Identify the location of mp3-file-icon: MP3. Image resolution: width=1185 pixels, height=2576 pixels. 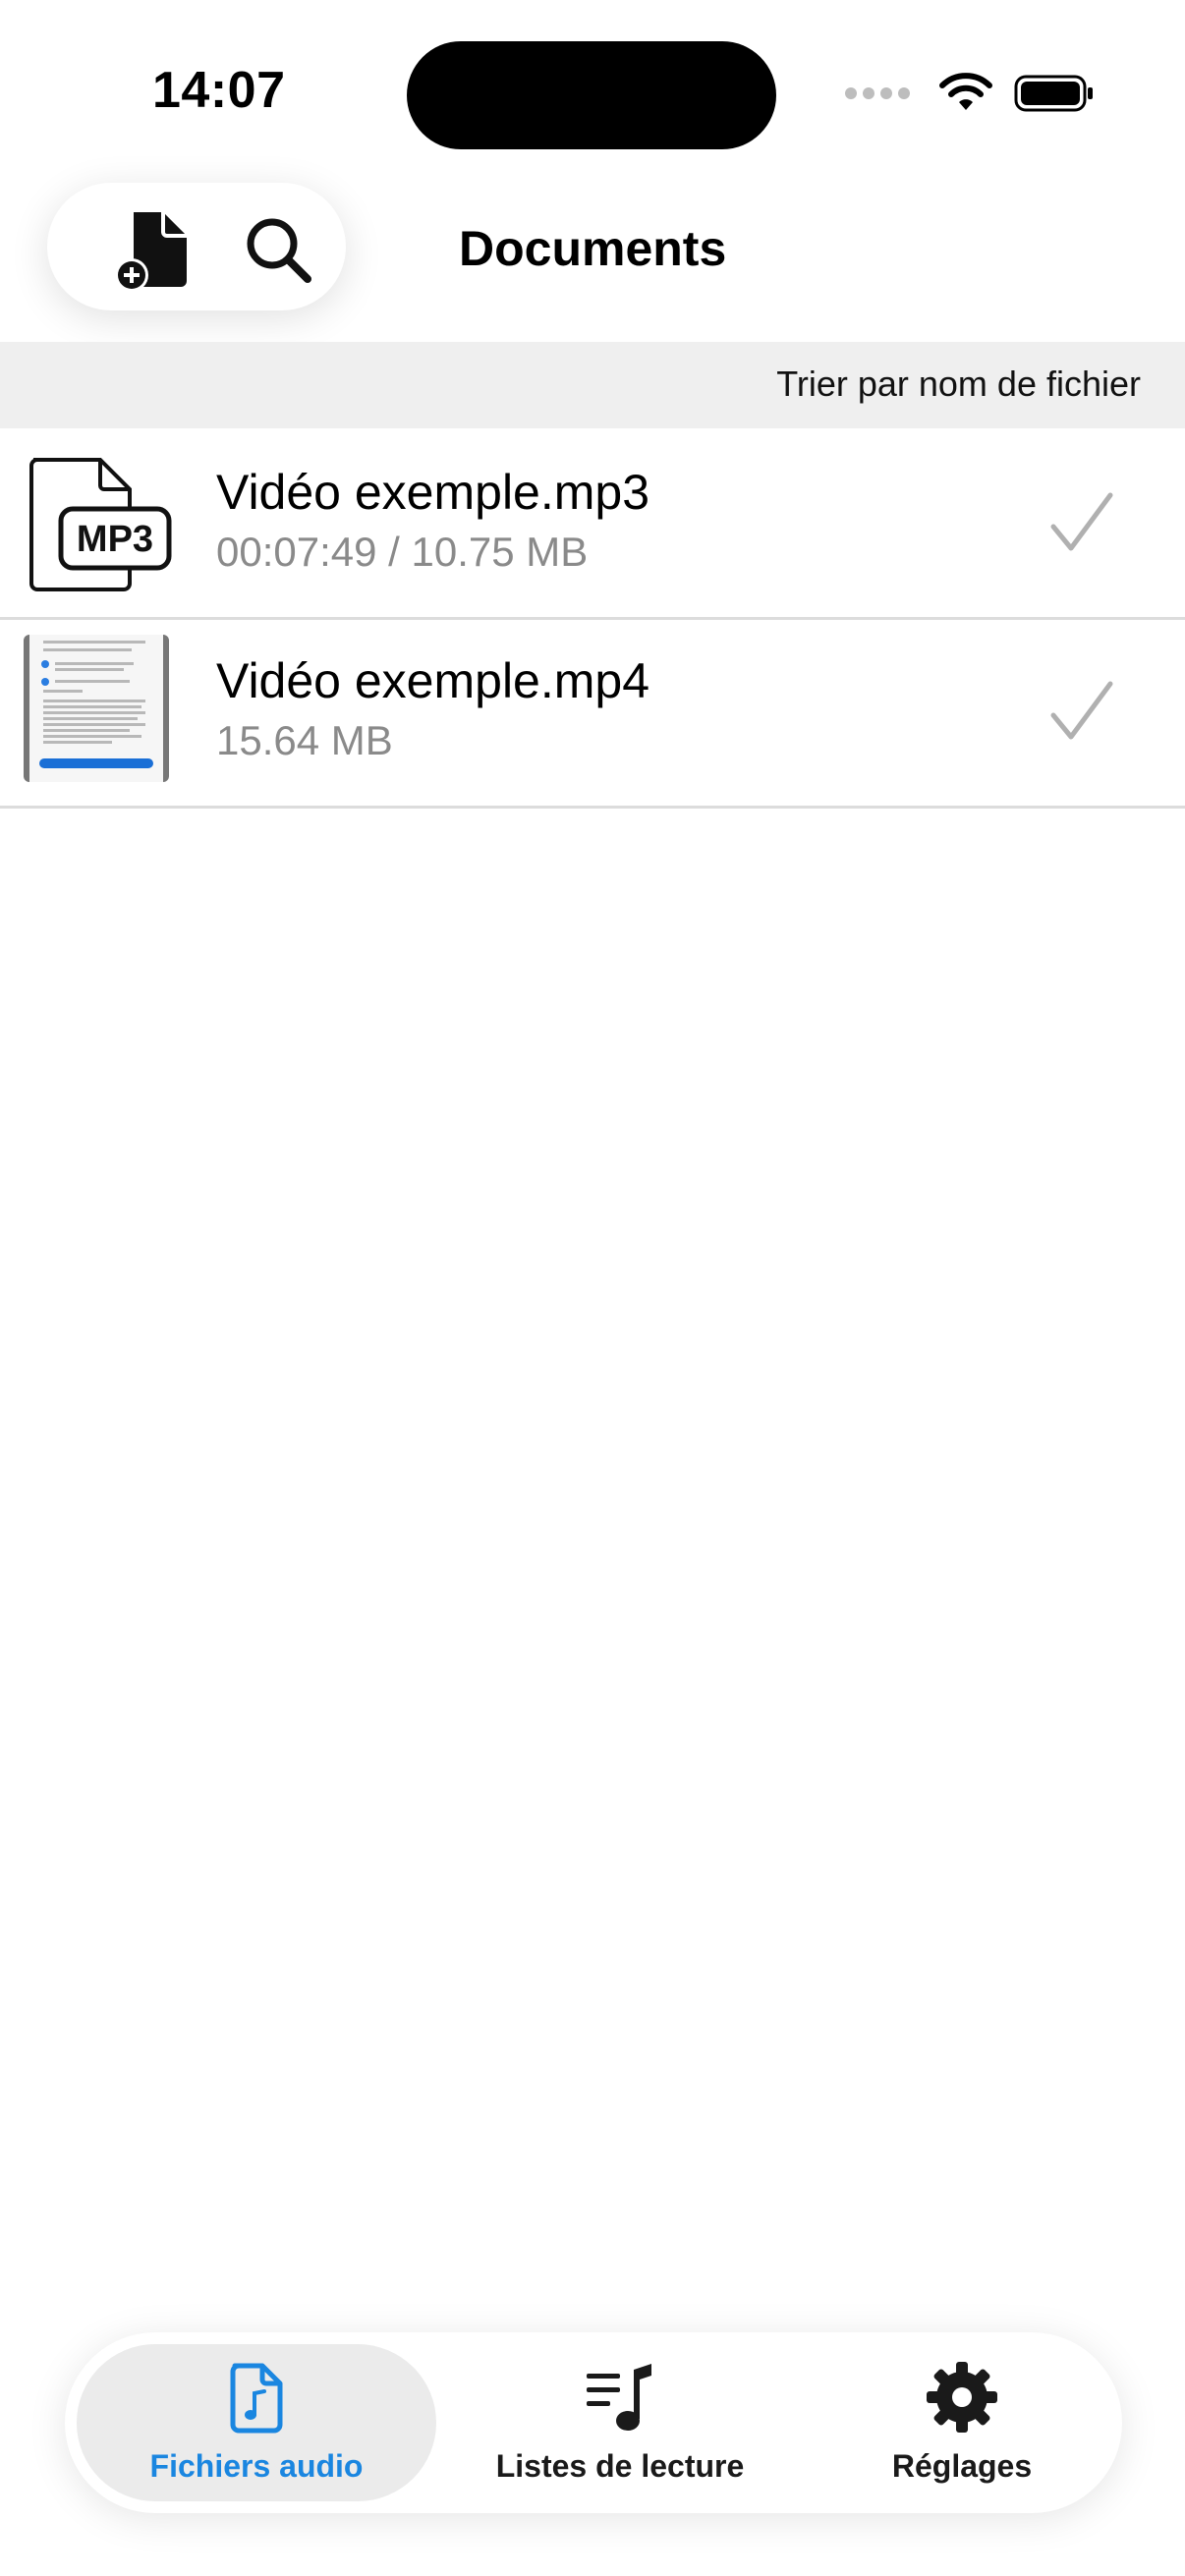
(100, 524).